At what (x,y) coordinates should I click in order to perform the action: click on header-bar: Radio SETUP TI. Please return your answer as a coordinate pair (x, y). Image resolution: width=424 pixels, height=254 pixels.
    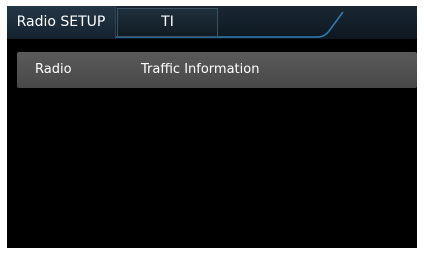
    Looking at the image, I should click on (212, 22).